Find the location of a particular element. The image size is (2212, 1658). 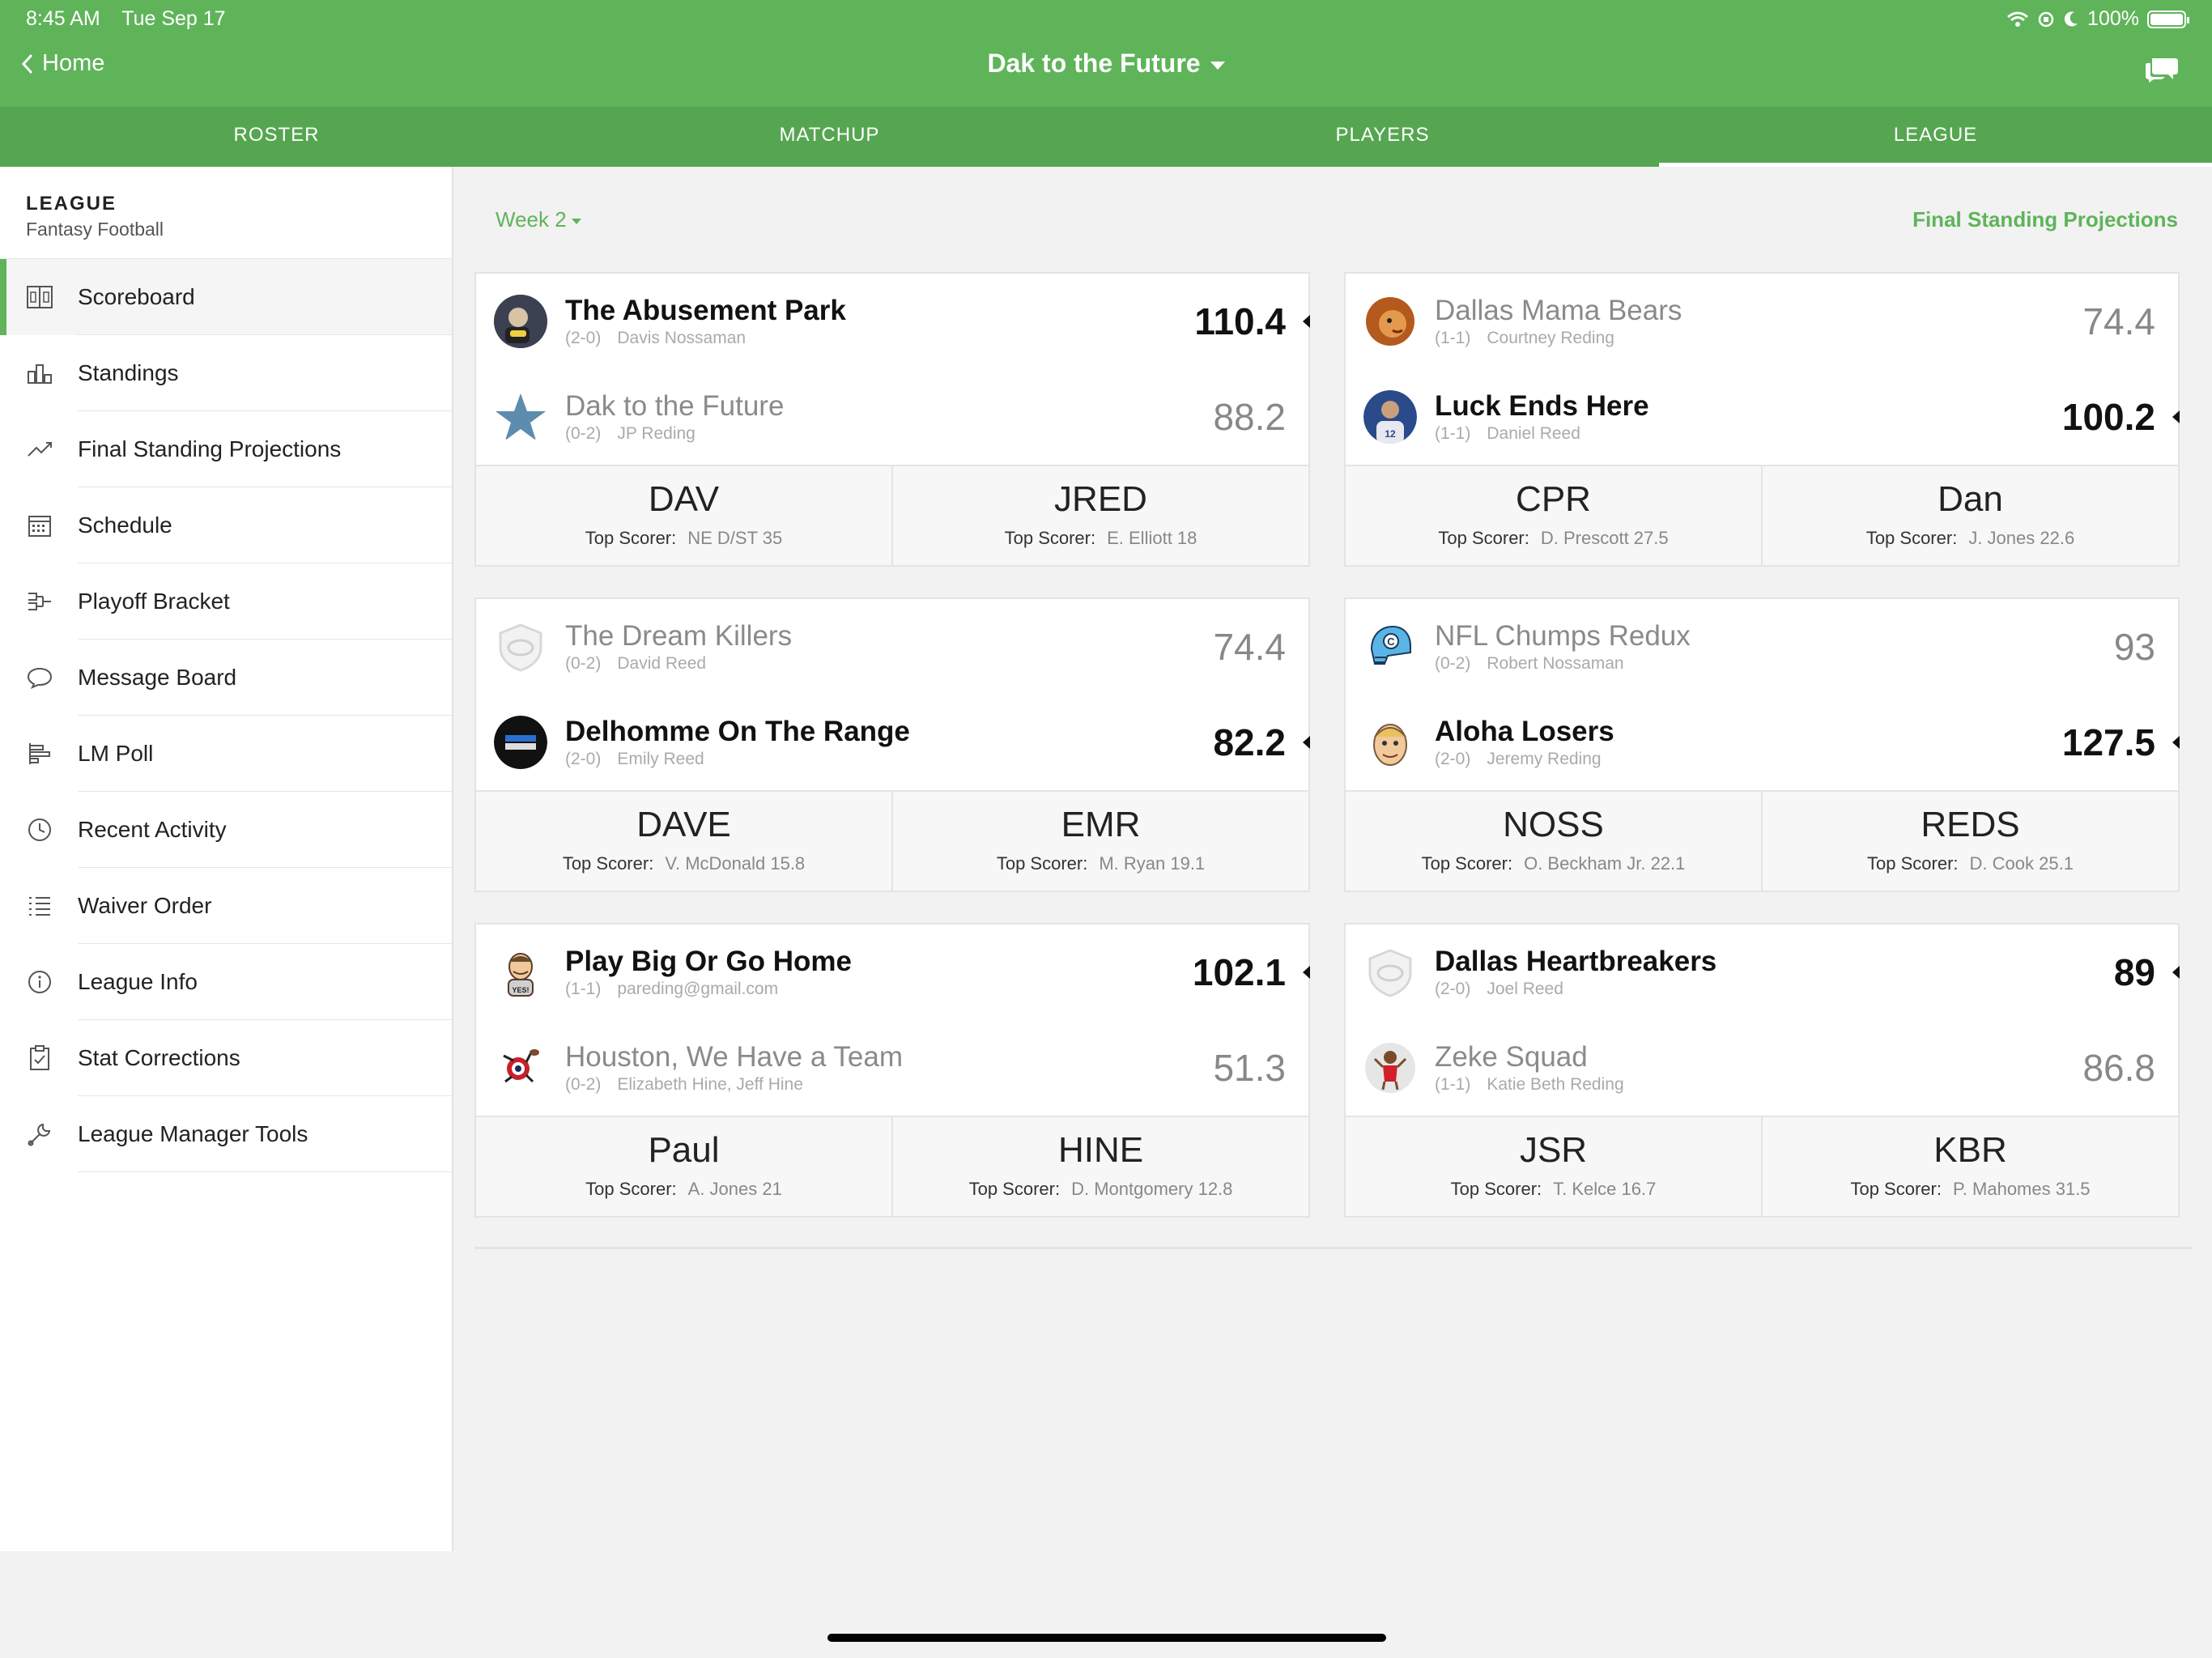

caret-down-icon is located at coordinates (1218, 65).